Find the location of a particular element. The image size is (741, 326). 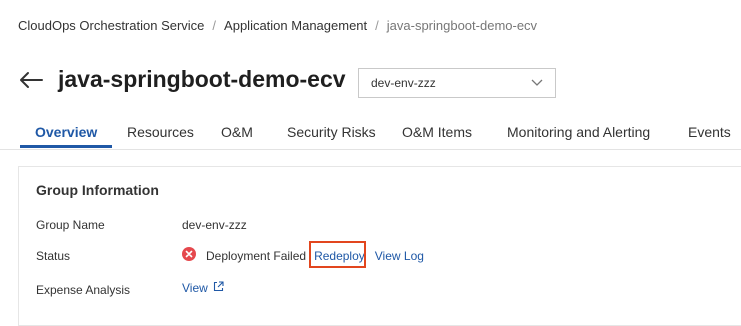

tab-overview: Overview is located at coordinates (66, 132).